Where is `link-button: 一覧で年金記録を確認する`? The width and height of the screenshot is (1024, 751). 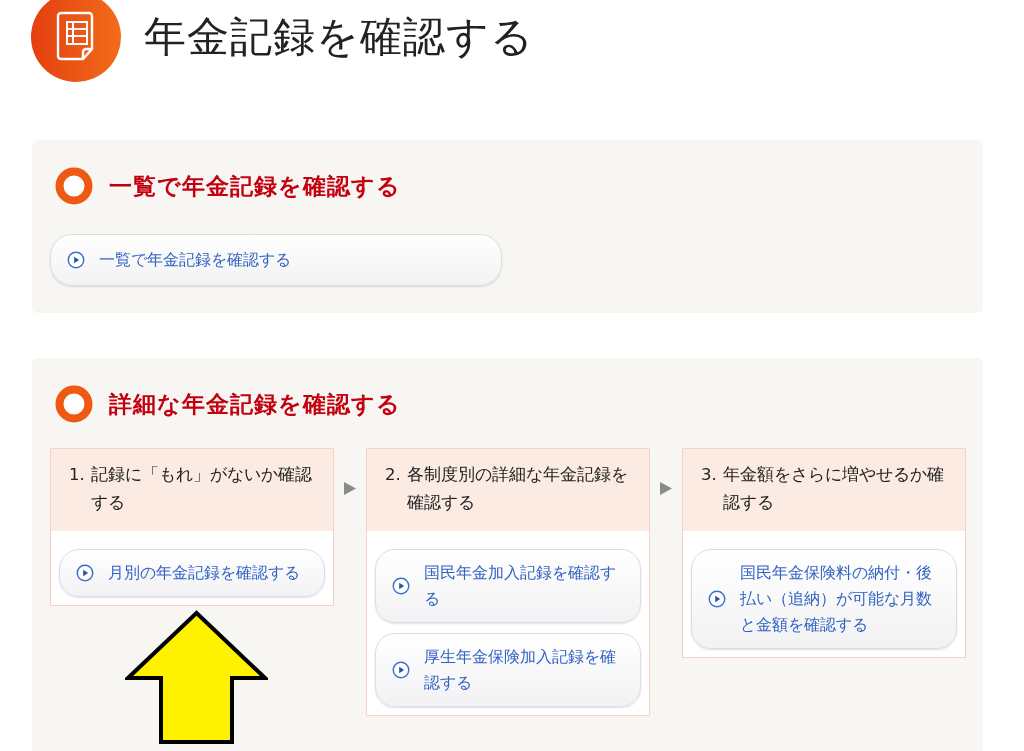 link-button: 一覧で年金記録を確認する is located at coordinates (276, 260).